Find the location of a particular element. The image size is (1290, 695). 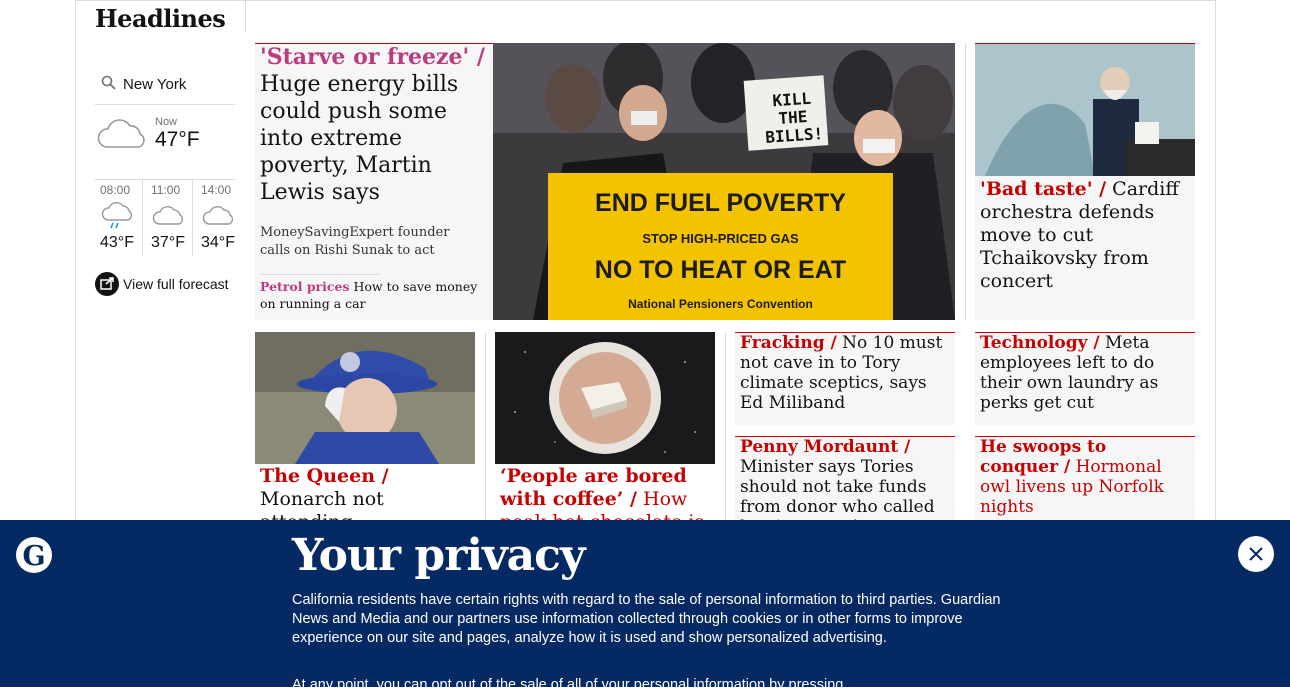

close-banner-button is located at coordinates (1256, 554).